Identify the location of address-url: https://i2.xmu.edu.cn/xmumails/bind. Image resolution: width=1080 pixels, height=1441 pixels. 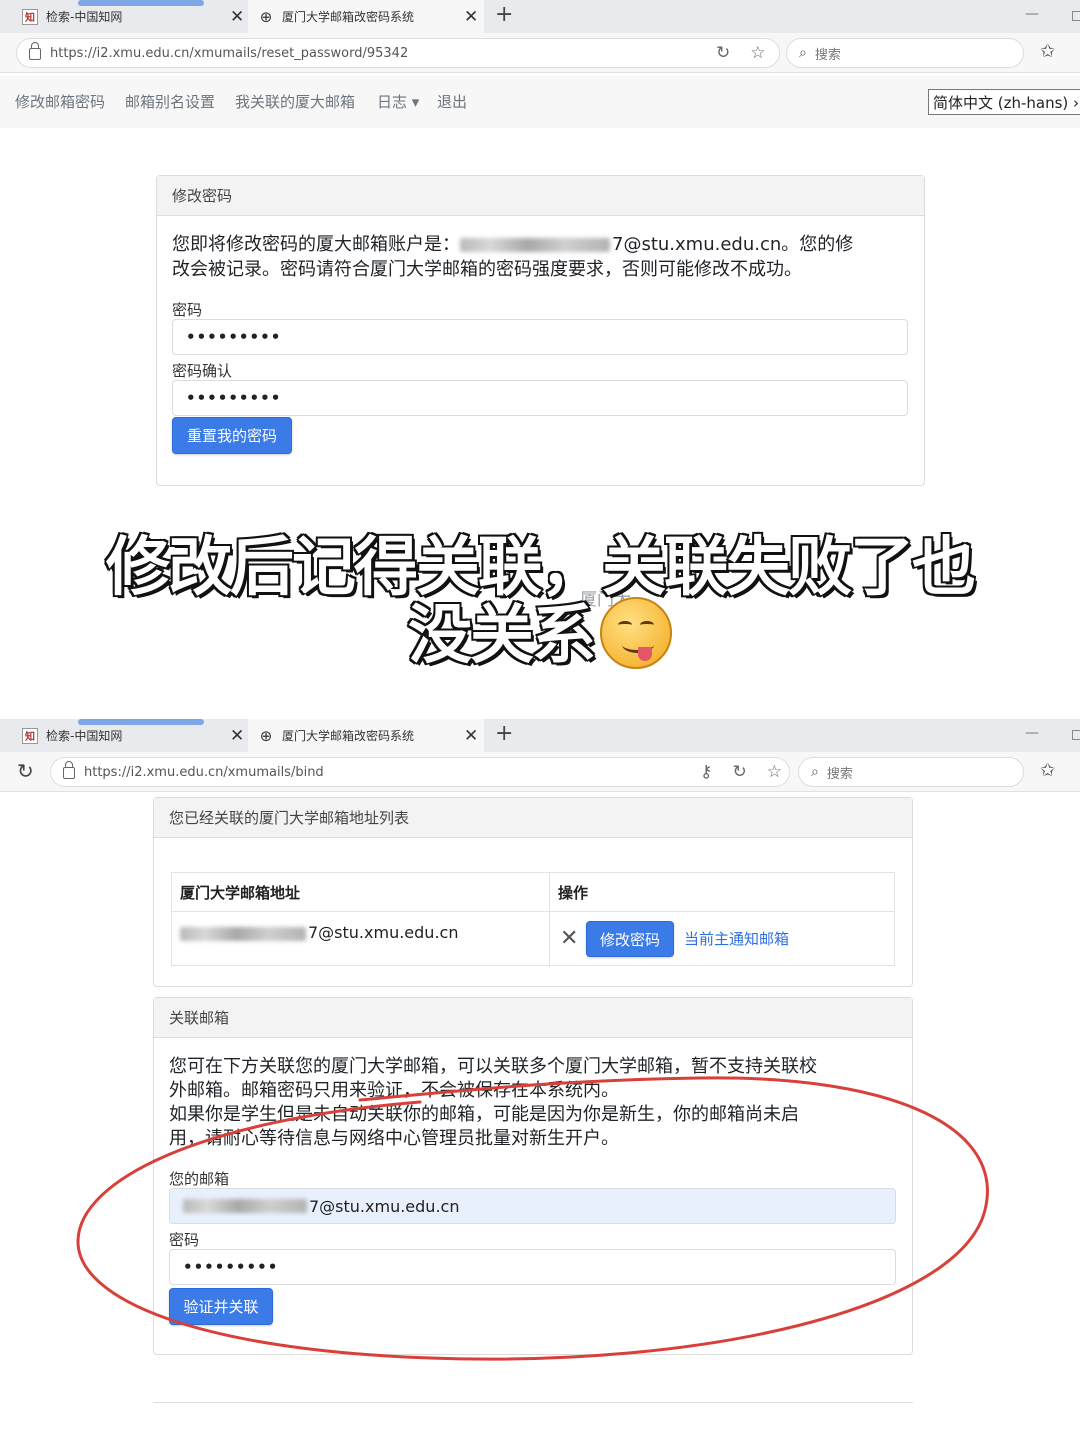
(204, 772).